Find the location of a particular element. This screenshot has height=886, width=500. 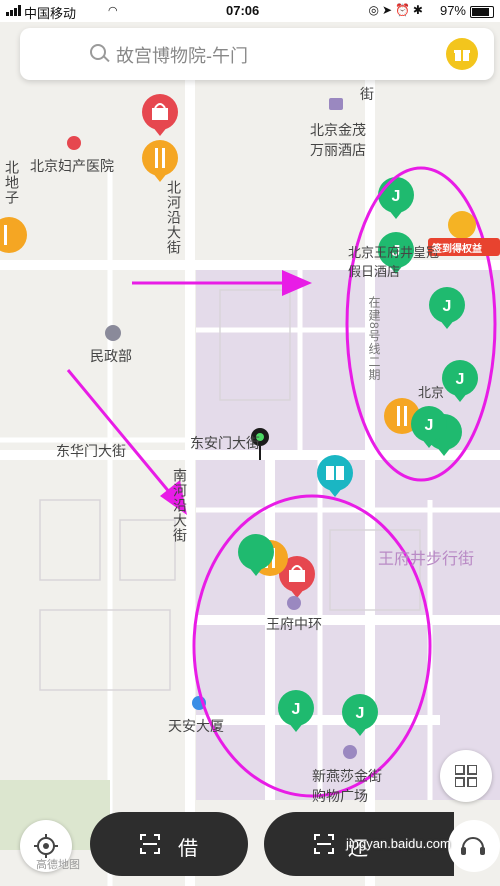

poi-label-hospital: 北京妇产医院 is located at coordinates (72, 166).